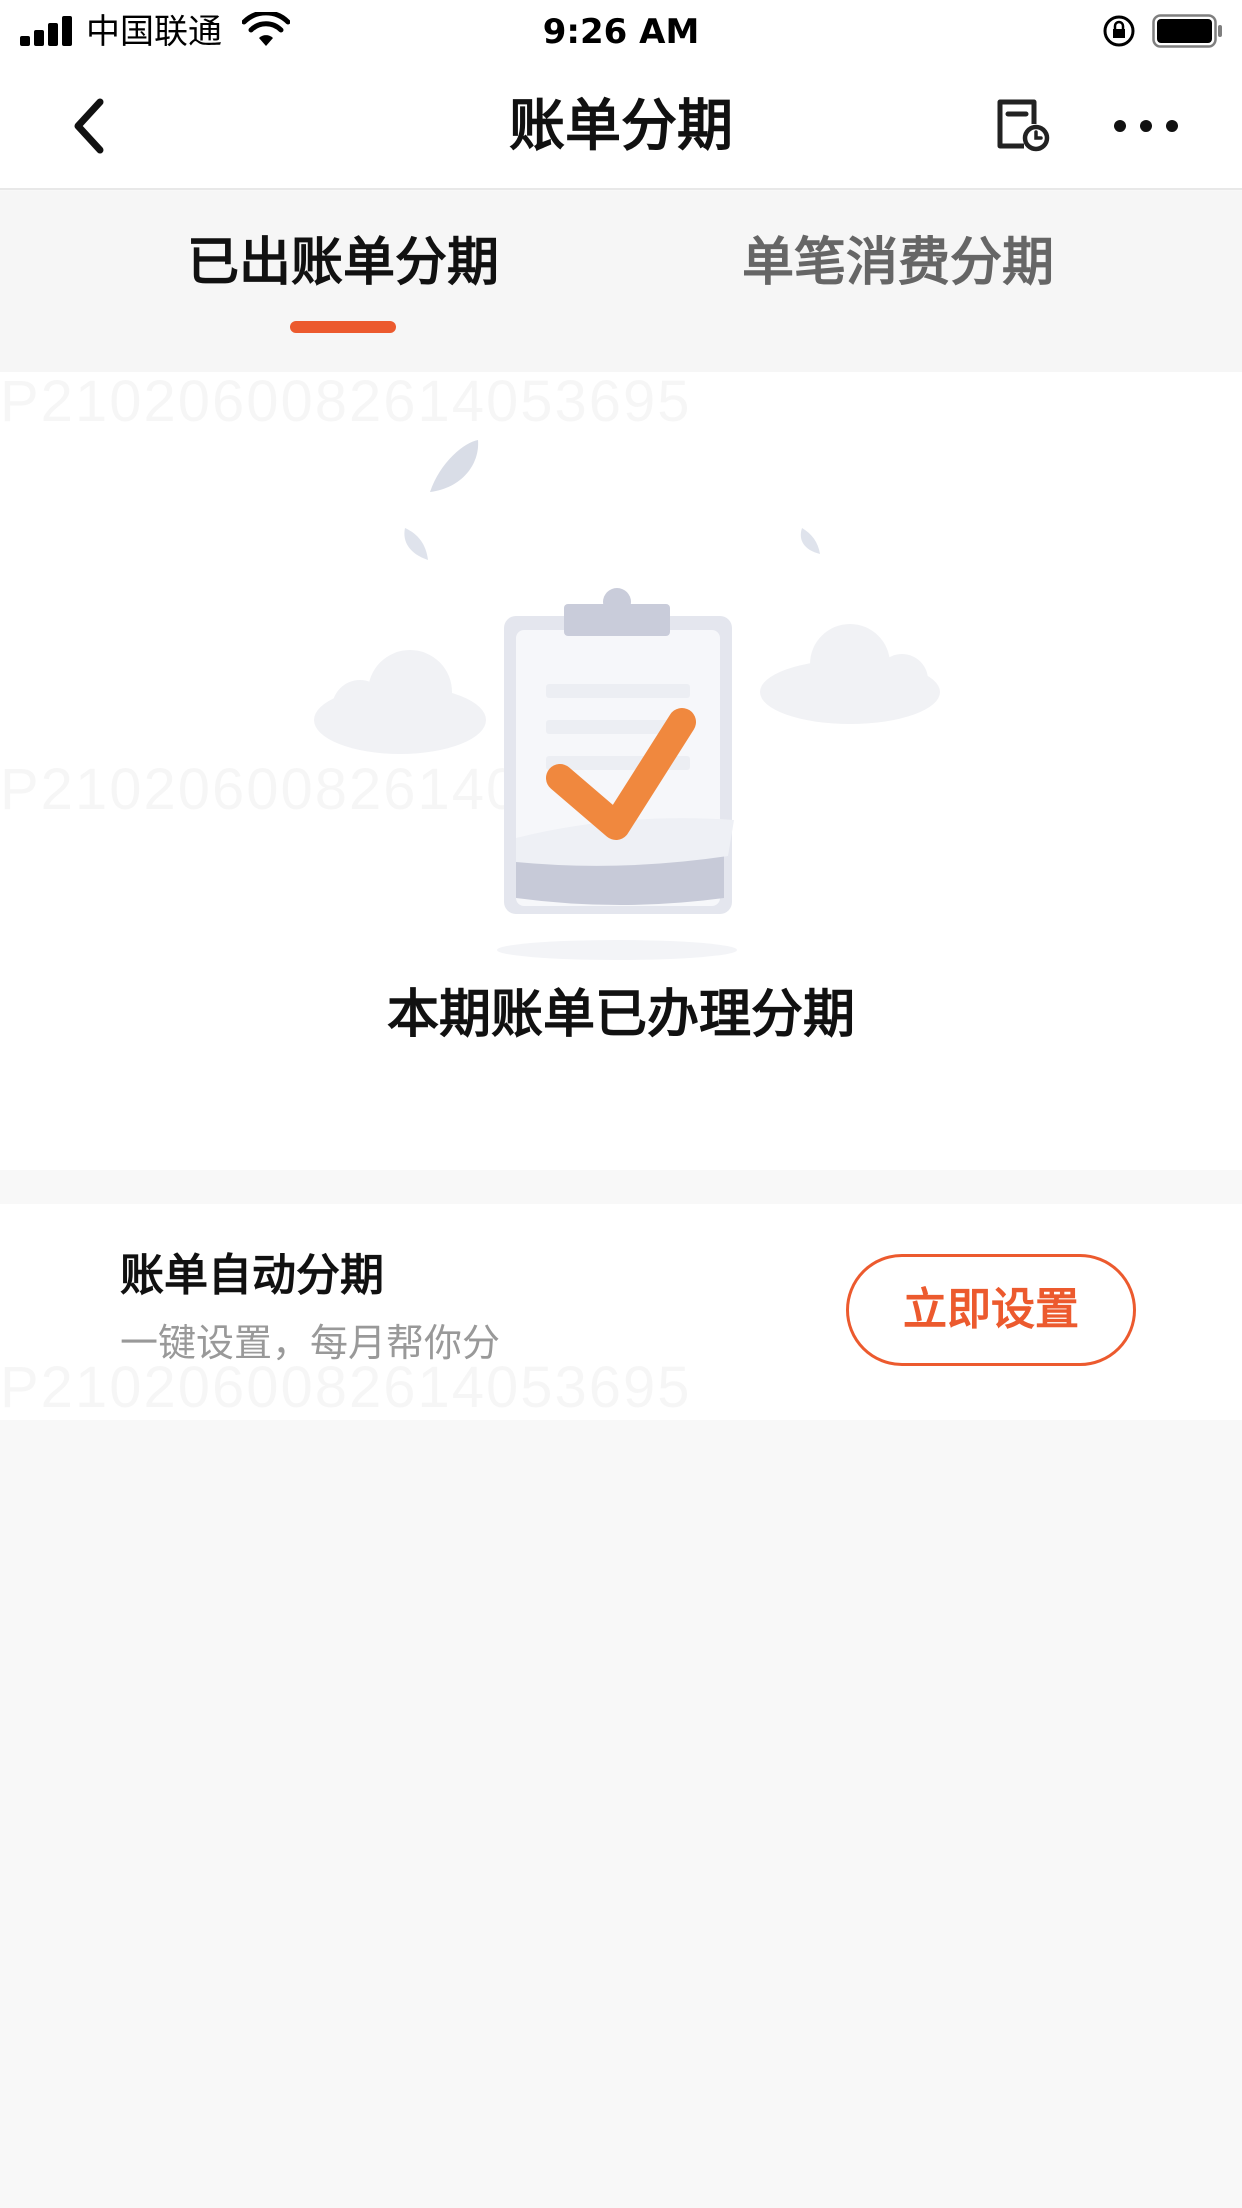  I want to click on tab-billed-installment: 已出账单分期, so click(343, 263).